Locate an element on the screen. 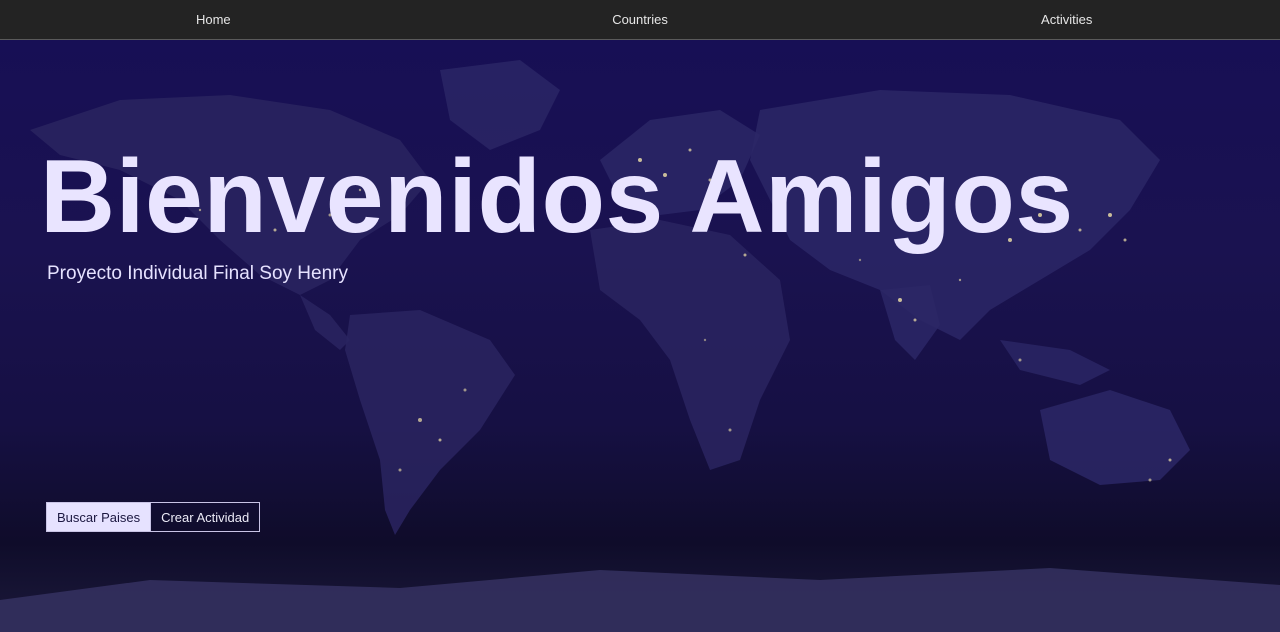  nav-link-countries: Countries is located at coordinates (640, 19).